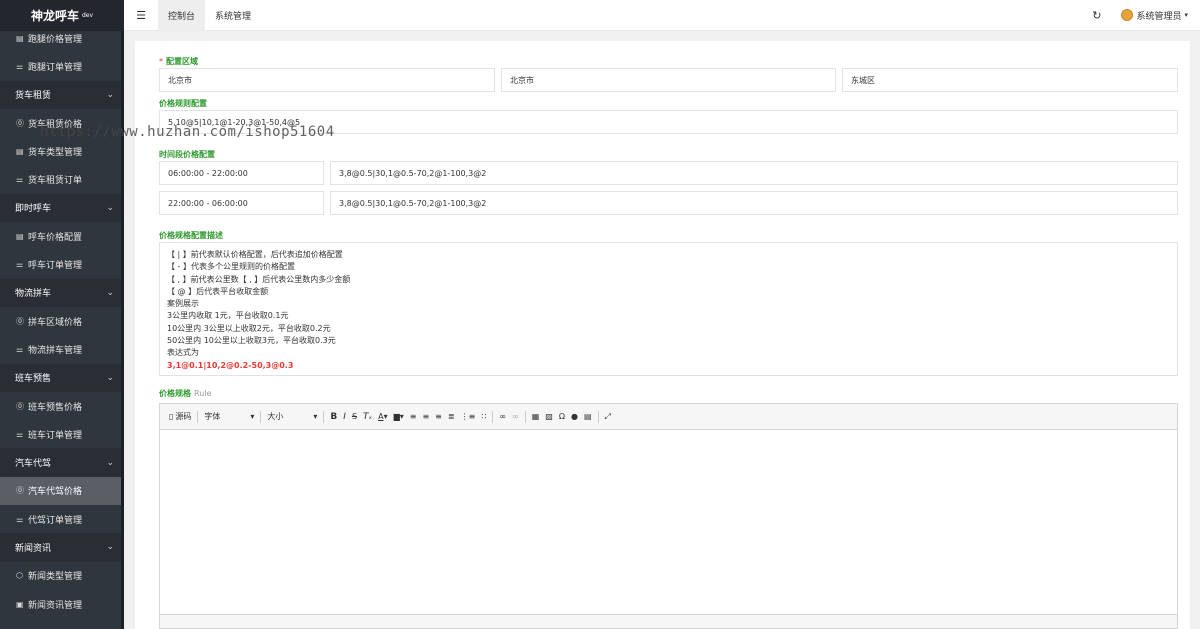 This screenshot has width=1200, height=629. I want to click on size-select: 大小 ▾, so click(292, 416).